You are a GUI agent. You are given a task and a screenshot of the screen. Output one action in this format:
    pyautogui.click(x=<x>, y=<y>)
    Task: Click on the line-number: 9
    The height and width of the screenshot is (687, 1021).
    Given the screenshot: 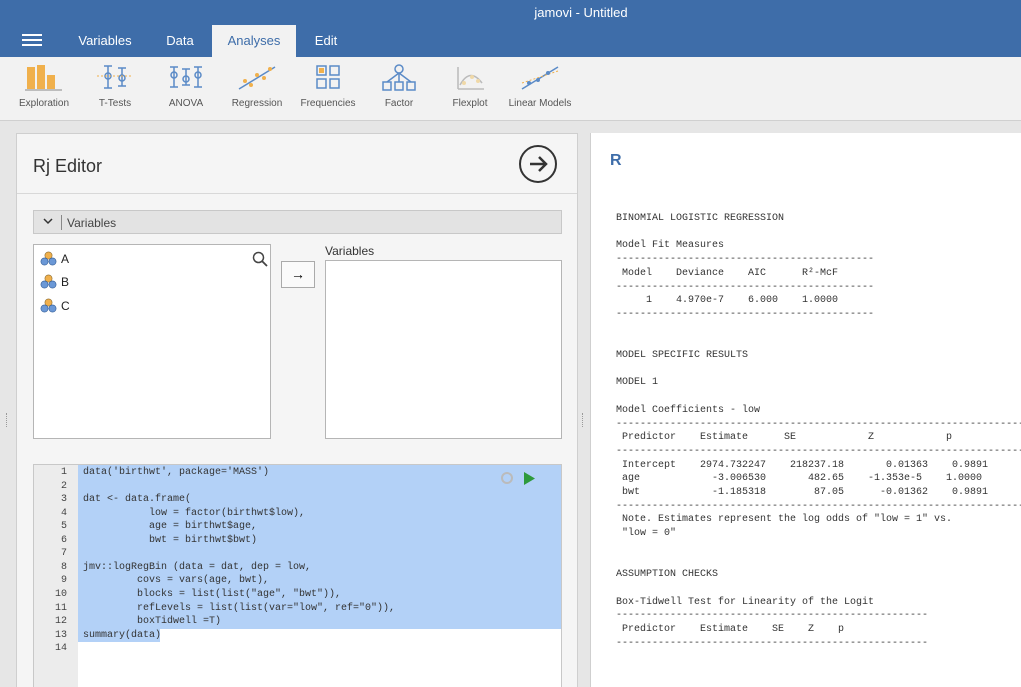 What is the action you would take?
    pyautogui.click(x=63, y=581)
    